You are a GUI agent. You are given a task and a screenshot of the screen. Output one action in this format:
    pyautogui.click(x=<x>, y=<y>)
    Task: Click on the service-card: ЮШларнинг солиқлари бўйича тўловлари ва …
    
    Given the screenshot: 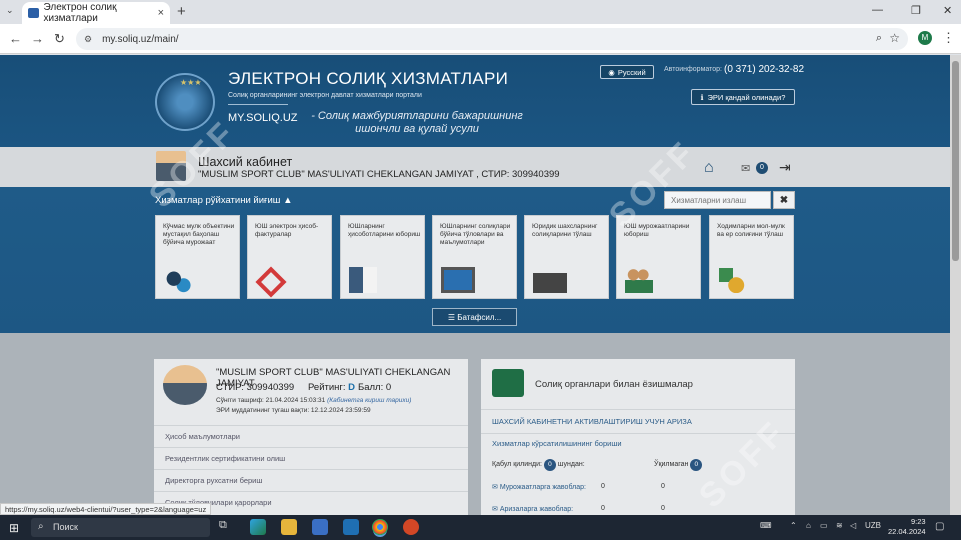 What is the action you would take?
    pyautogui.click(x=474, y=257)
    